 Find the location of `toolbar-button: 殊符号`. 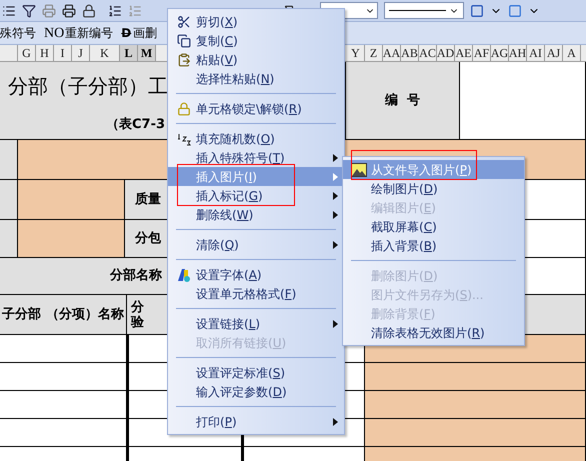

toolbar-button: 殊符号 is located at coordinates (18, 33).